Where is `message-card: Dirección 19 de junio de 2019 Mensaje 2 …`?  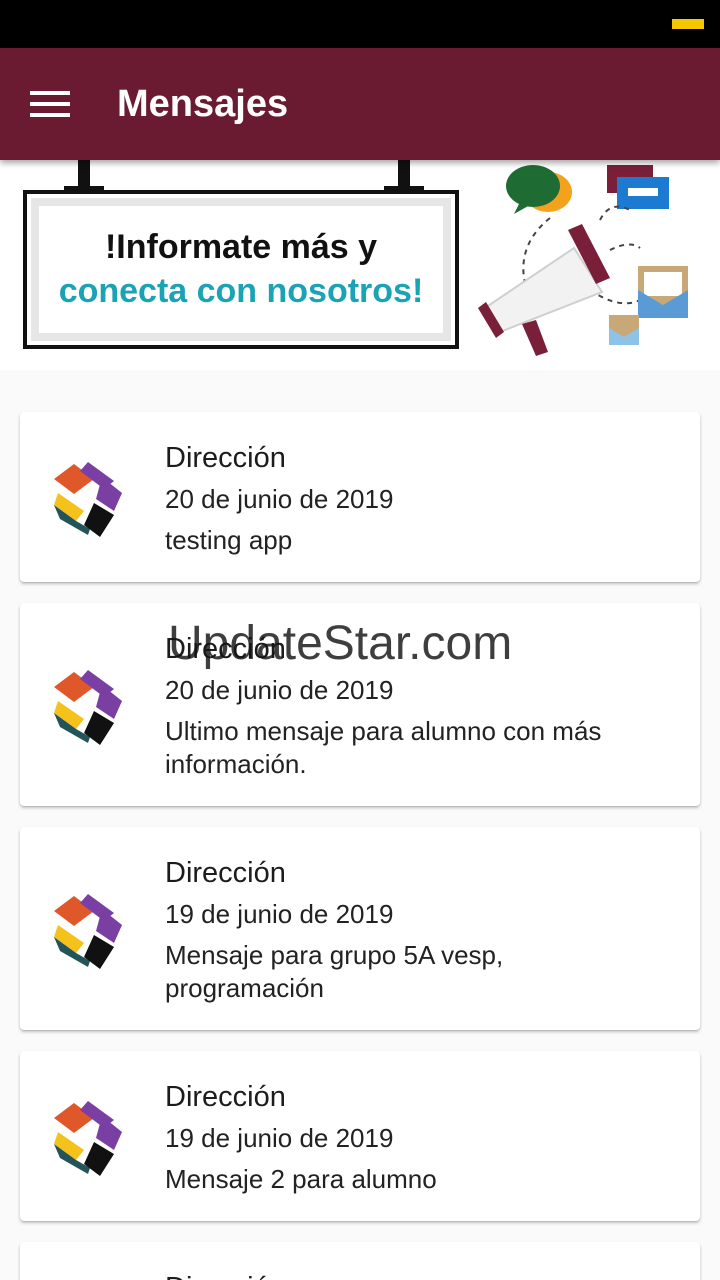 message-card: Dirección 19 de junio de 2019 Mensaje 2 … is located at coordinates (360, 1136).